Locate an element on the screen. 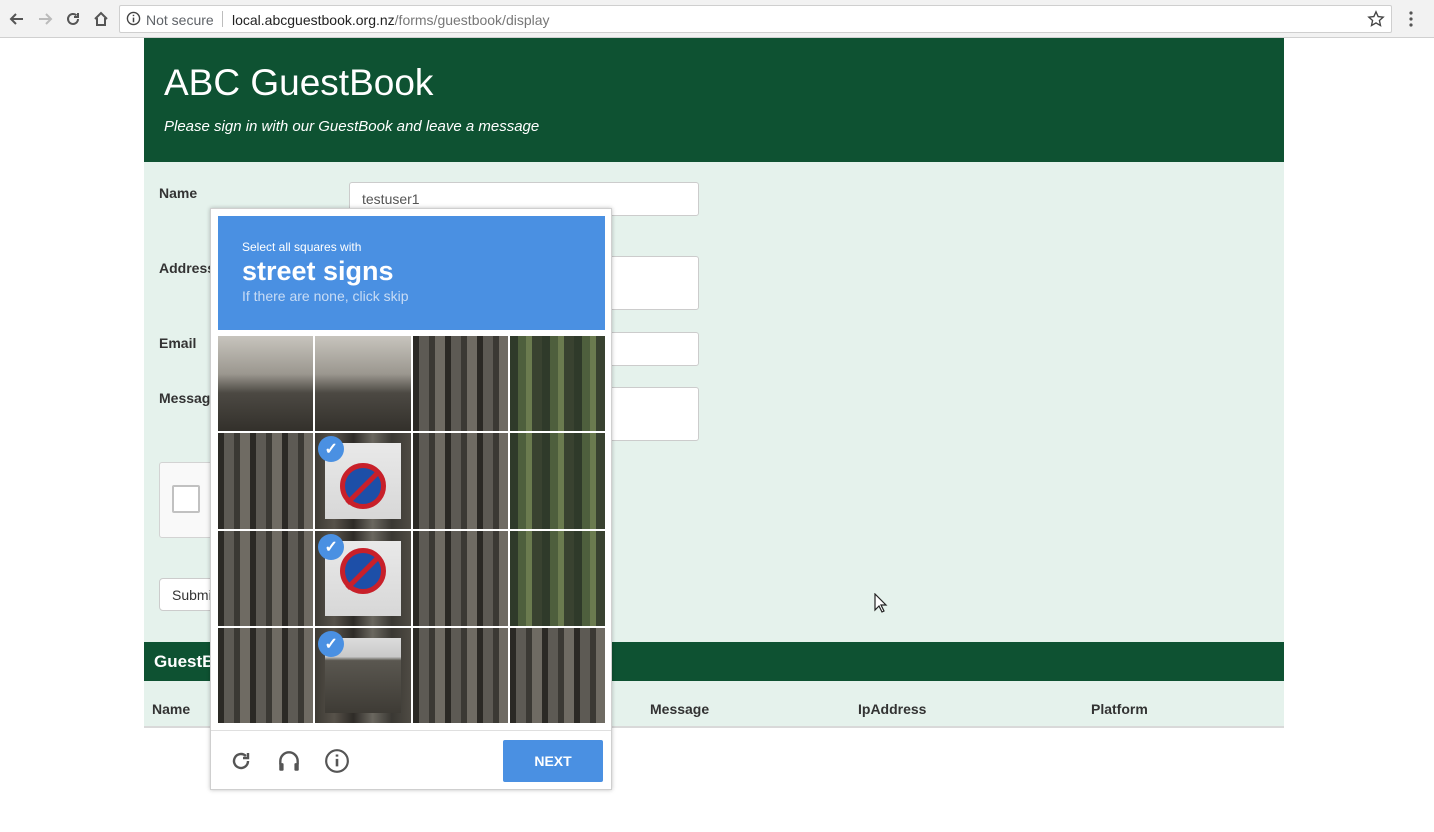  captcha-instruction: Select all squares with is located at coordinates (302, 247).